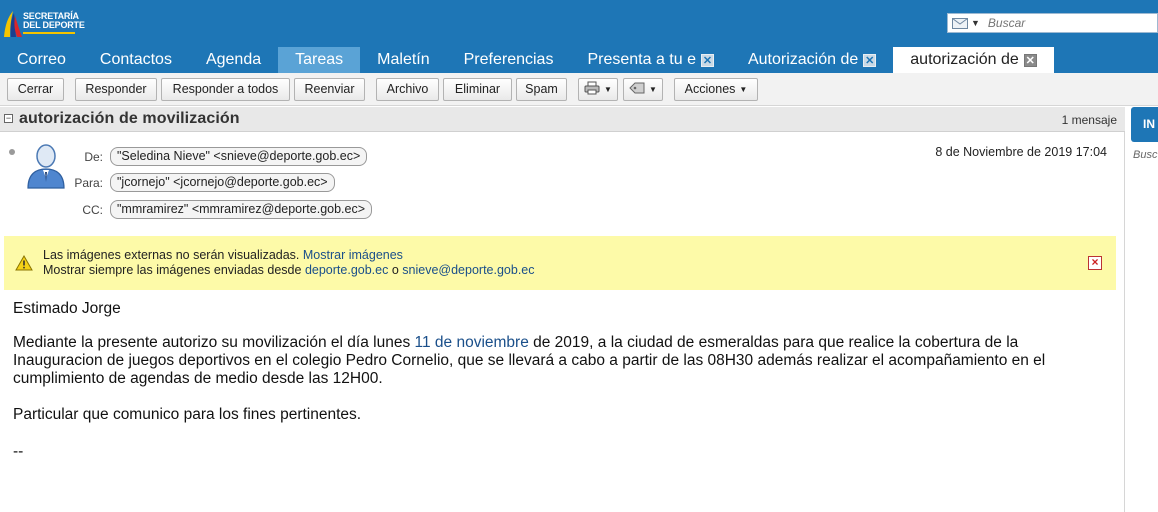 Image resolution: width=1158 pixels, height=512 pixels. I want to click on print-menu-button: ▼, so click(598, 89).